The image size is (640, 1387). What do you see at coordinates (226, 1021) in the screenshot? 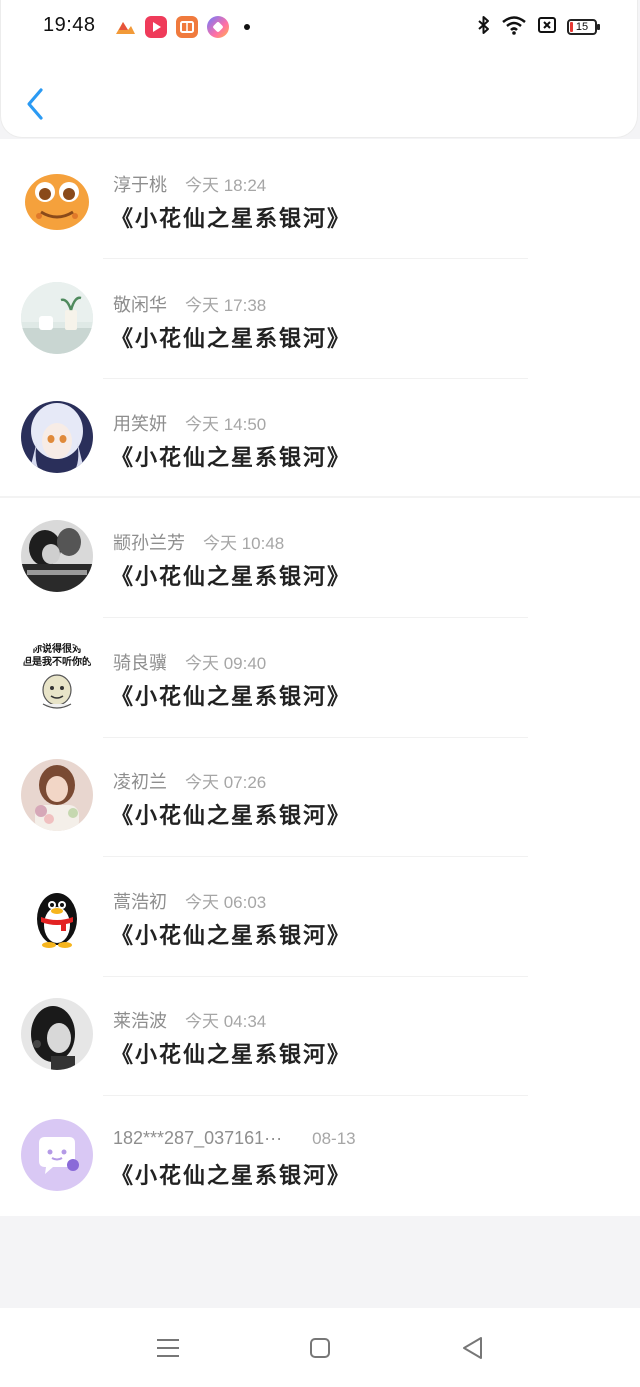
I see `message-time: 今天 04:34` at bounding box center [226, 1021].